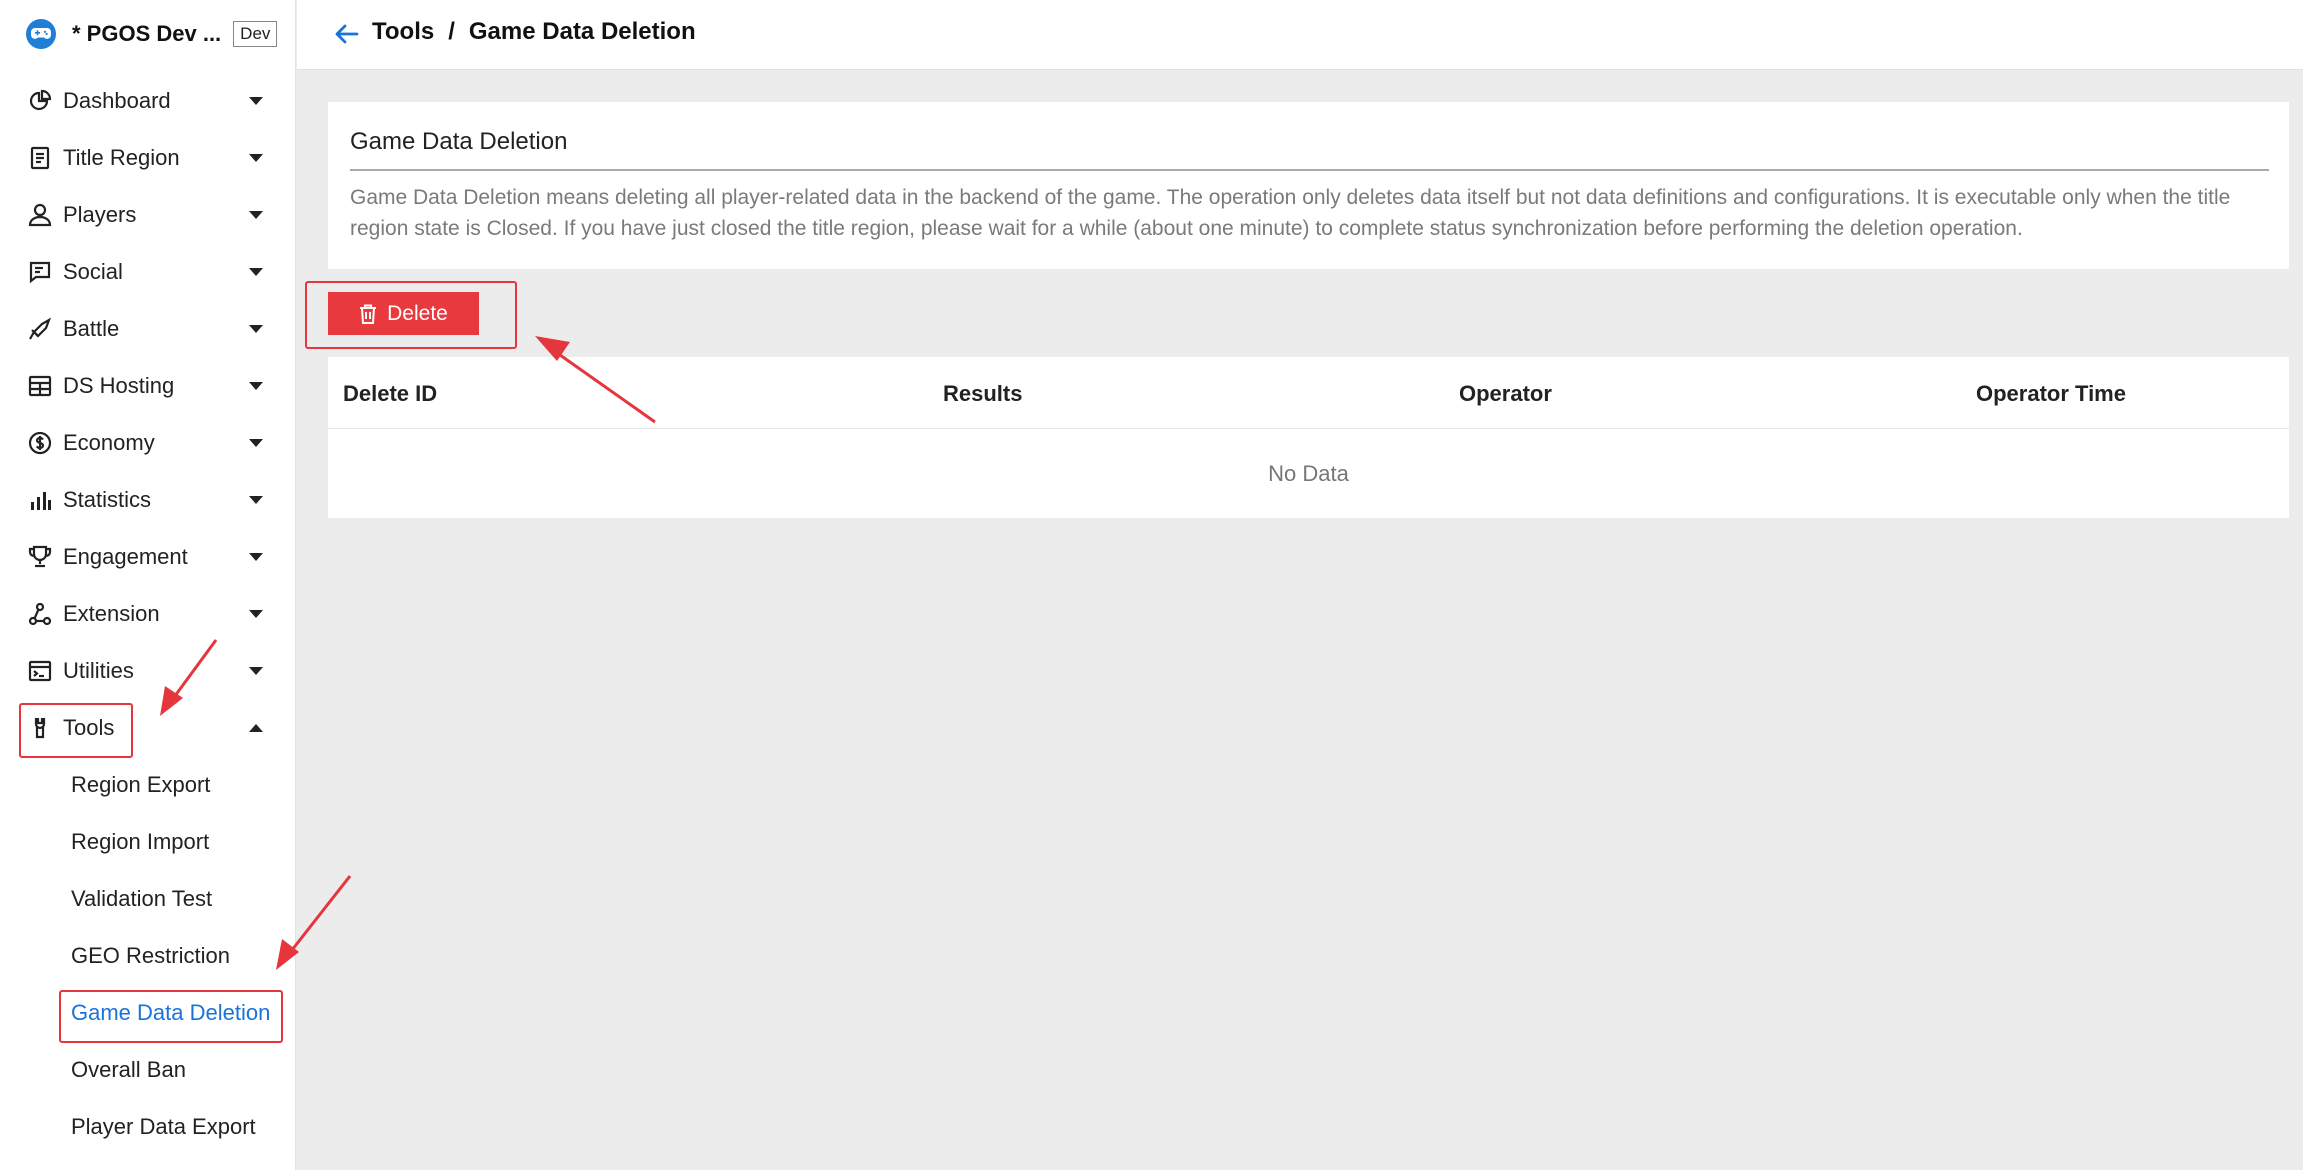 The image size is (2303, 1170). I want to click on sidebar-subitem-label: Overall Ban, so click(128, 1069).